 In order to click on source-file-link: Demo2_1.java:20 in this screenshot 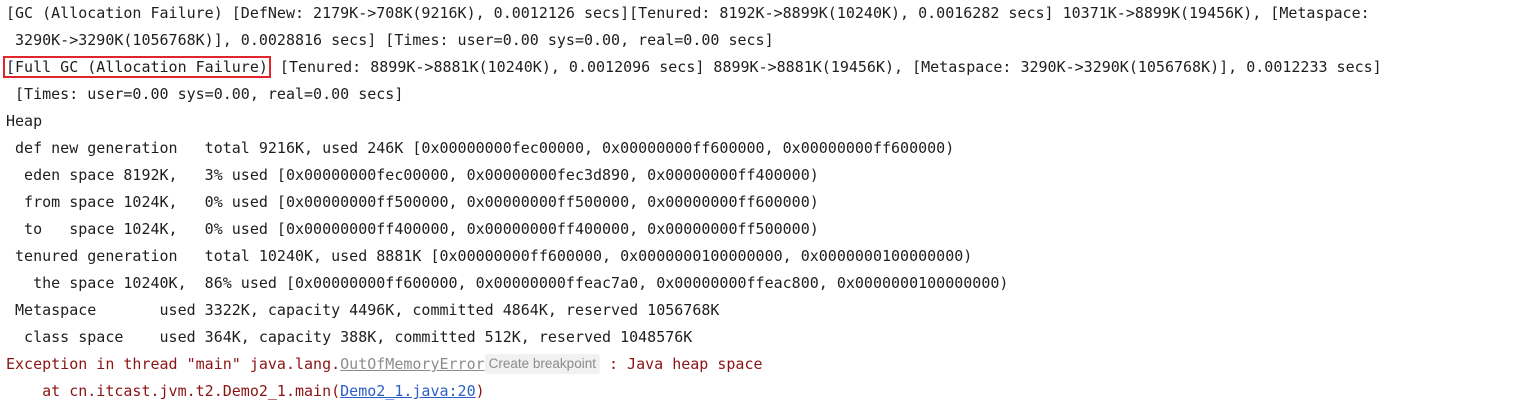, I will do `click(407, 391)`.